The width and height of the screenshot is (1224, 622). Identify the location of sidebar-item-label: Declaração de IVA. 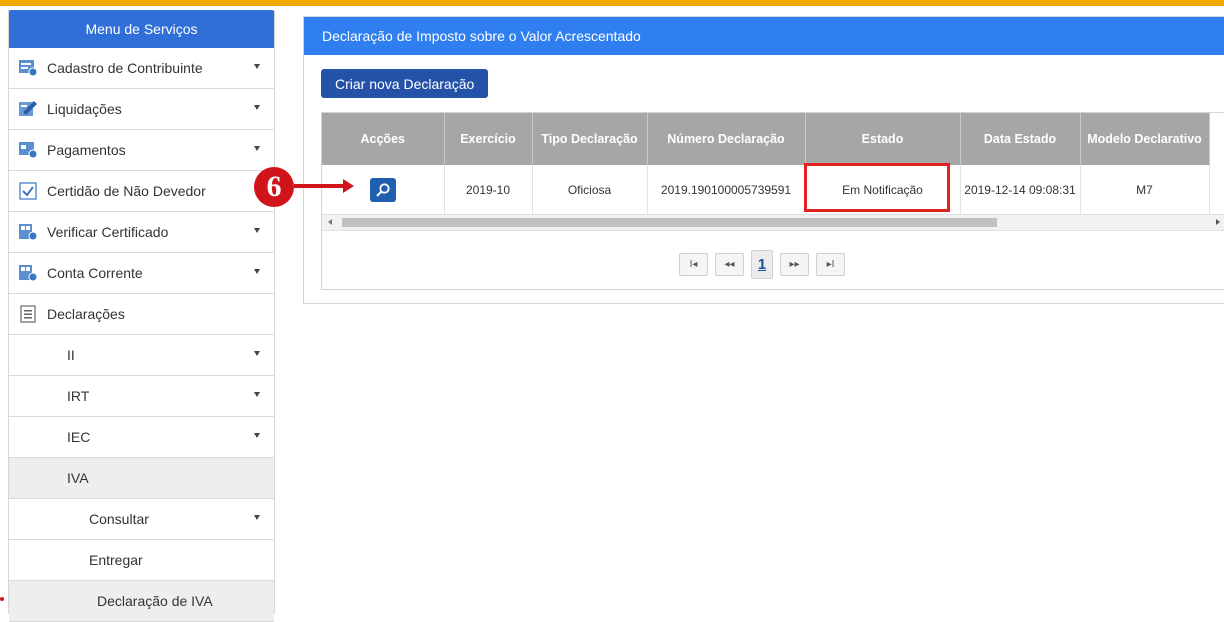
(155, 601).